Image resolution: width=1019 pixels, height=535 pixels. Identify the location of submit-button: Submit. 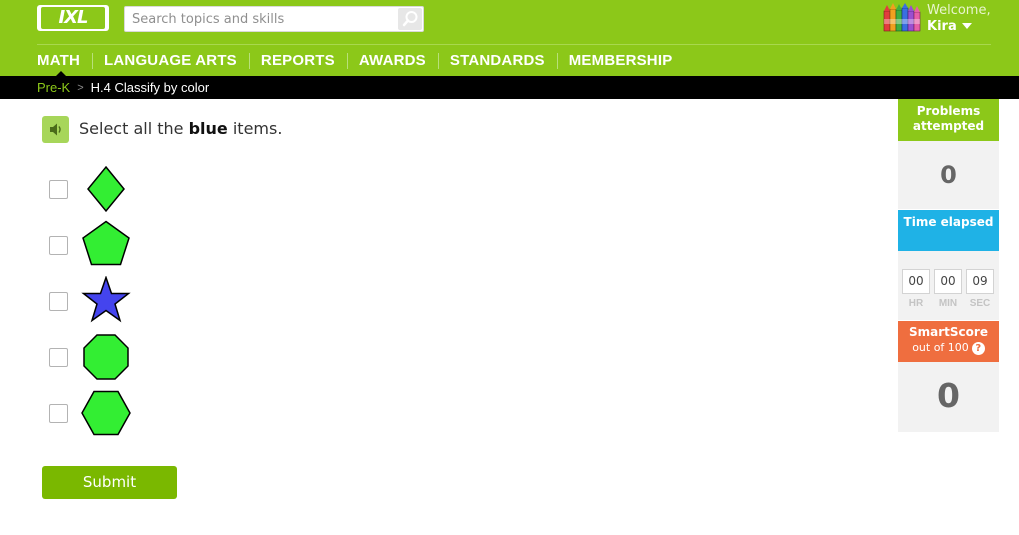
(109, 482).